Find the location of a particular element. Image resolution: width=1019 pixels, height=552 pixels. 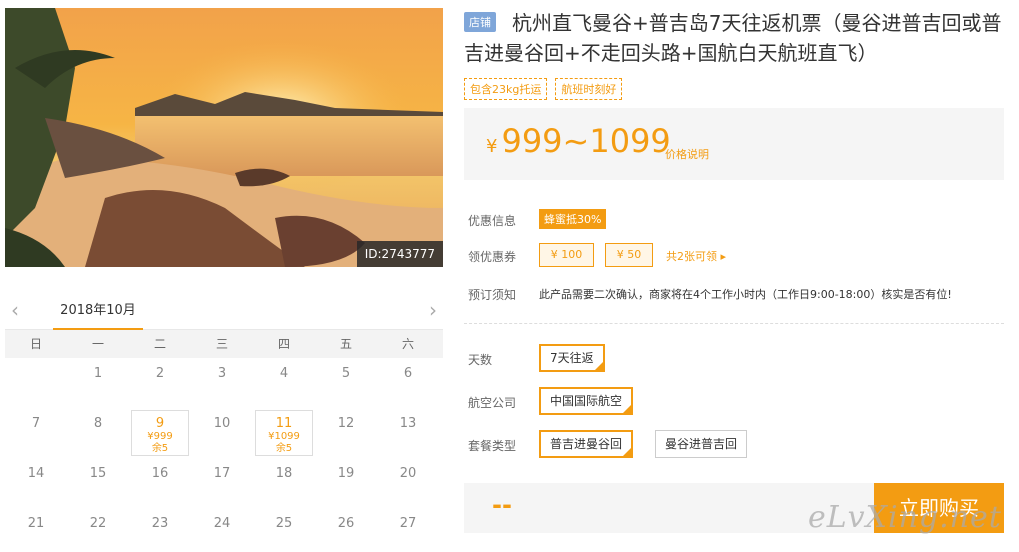

weekday-label: 三 is located at coordinates (221, 344).